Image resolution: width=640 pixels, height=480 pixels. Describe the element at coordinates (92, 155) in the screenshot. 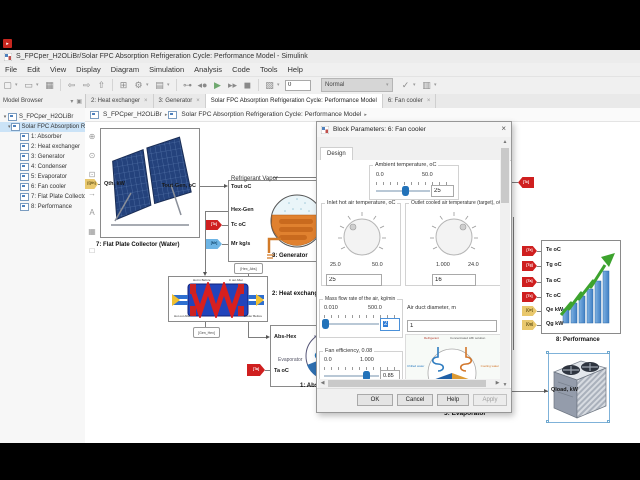

I see `zoom-icon: ⊙` at that location.